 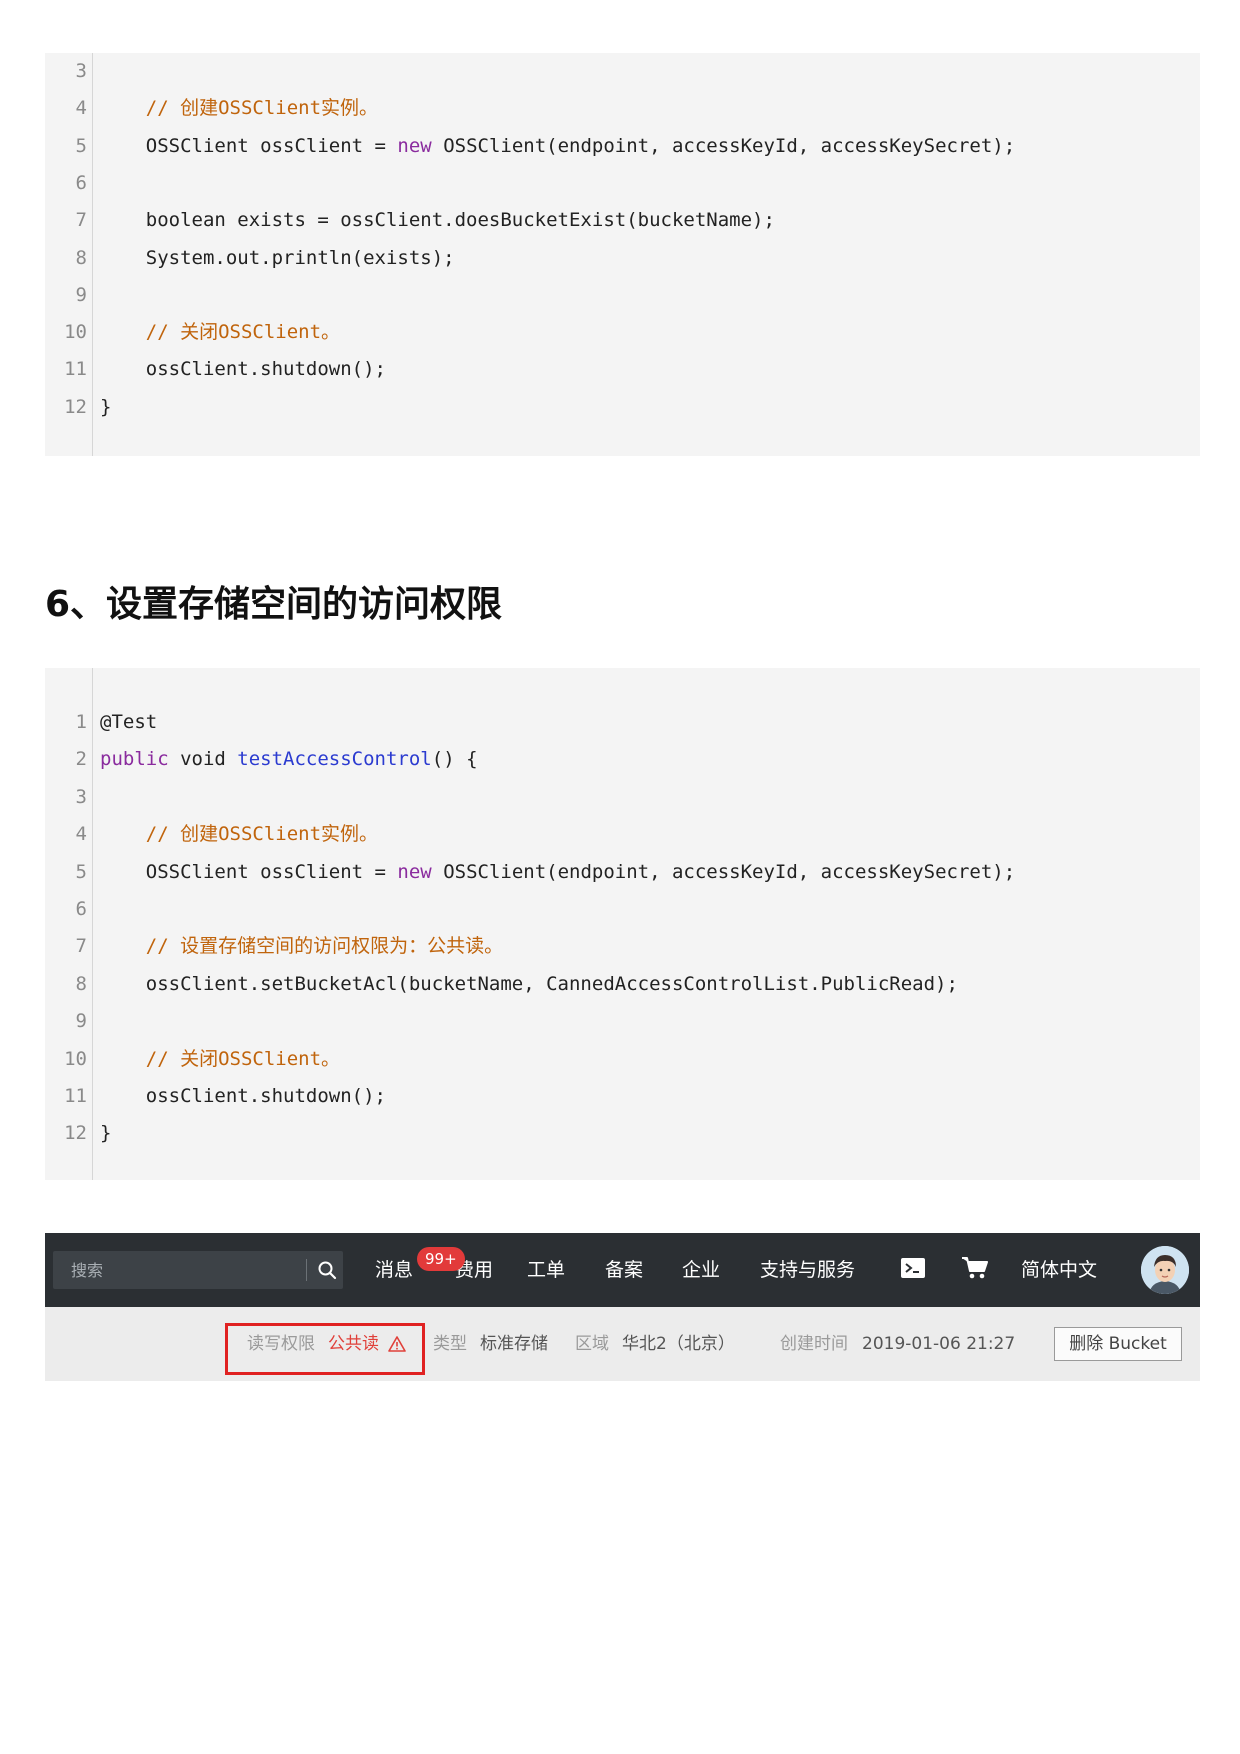 I want to click on code-text: // 关闭OSSClient。, so click(x=220, y=332).